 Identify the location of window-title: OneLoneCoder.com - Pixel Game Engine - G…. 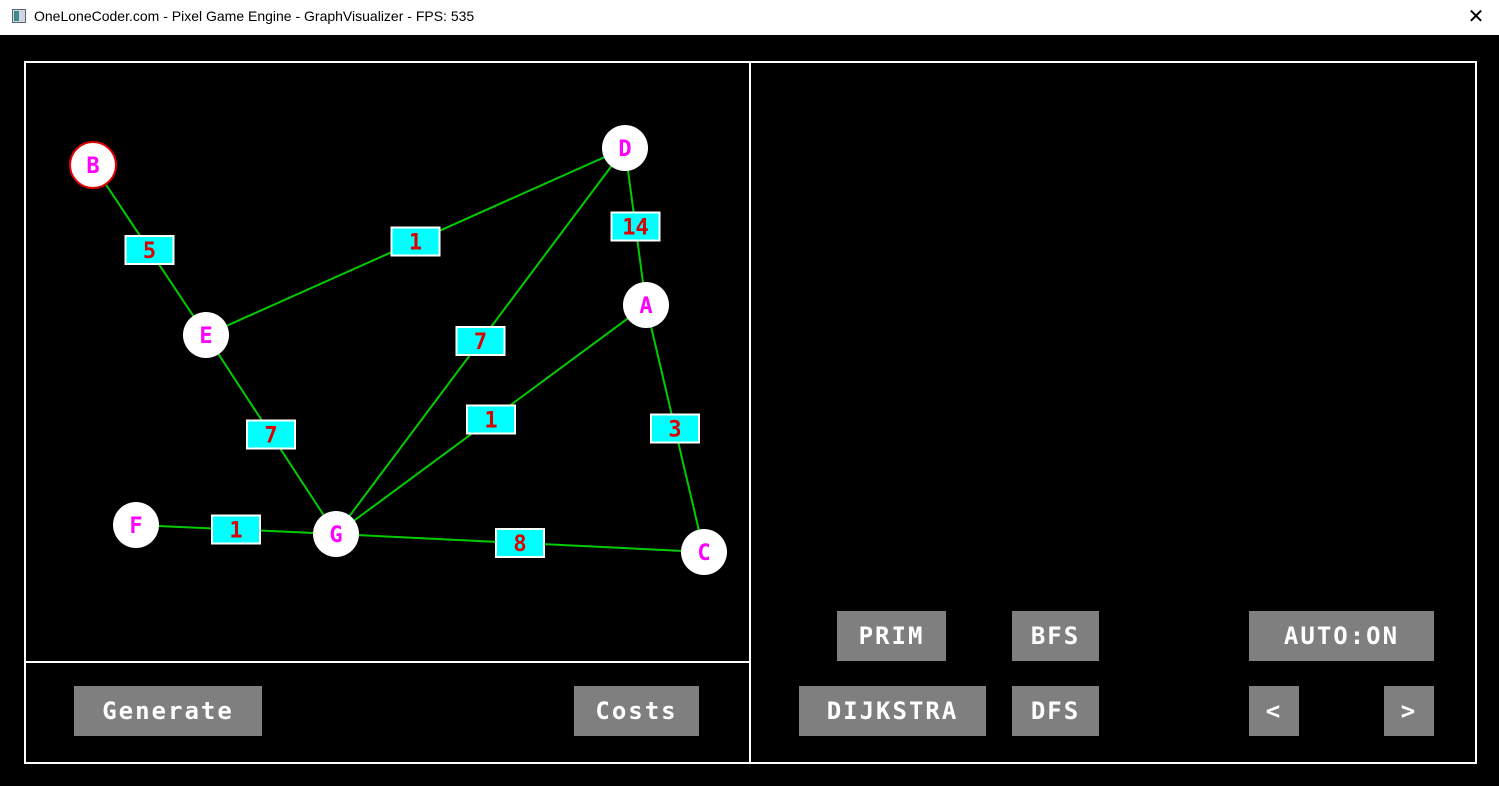
(254, 16).